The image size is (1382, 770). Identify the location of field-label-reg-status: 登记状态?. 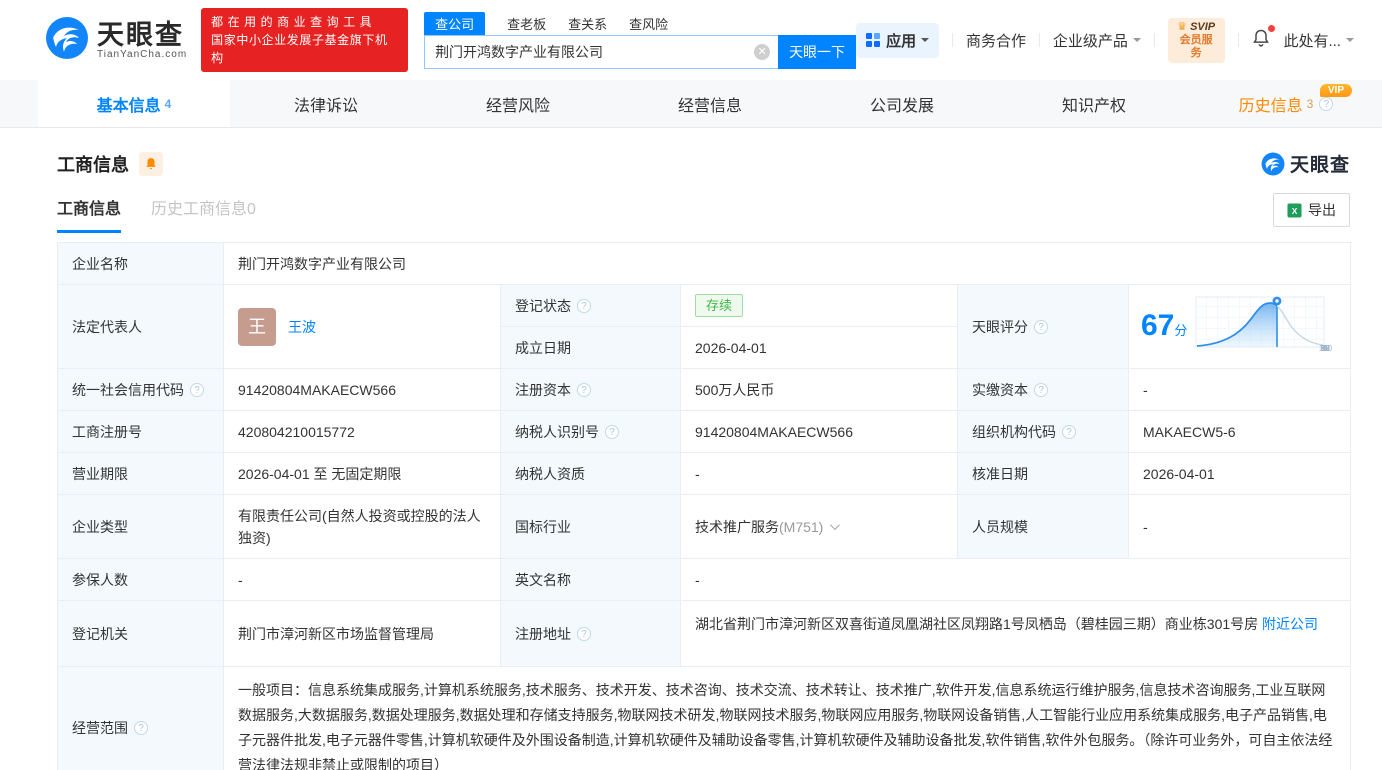
(591, 306).